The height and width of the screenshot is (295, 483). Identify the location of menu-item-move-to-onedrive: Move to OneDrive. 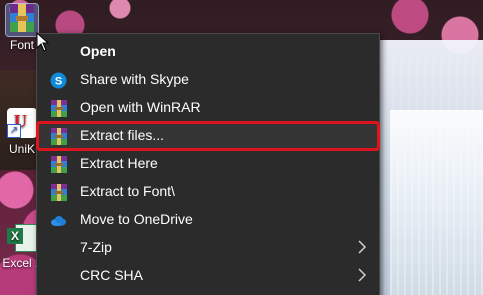
(208, 220).